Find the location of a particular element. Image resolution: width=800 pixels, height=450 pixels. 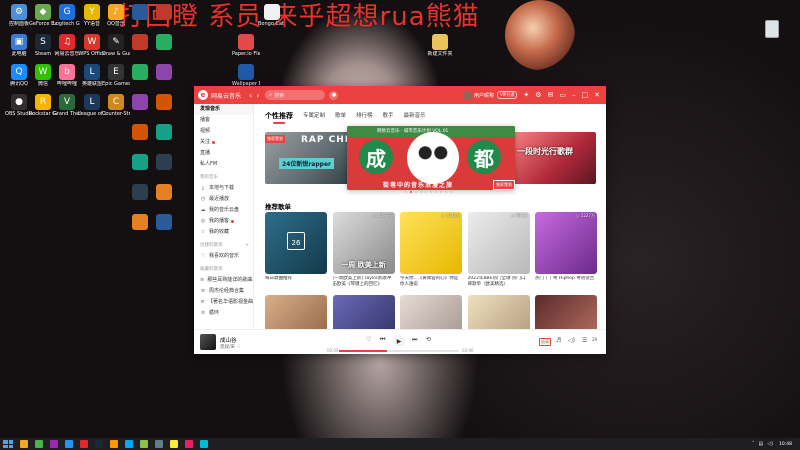

playlist-card: 26 每日歌曲推荐 is located at coordinates (296, 250).